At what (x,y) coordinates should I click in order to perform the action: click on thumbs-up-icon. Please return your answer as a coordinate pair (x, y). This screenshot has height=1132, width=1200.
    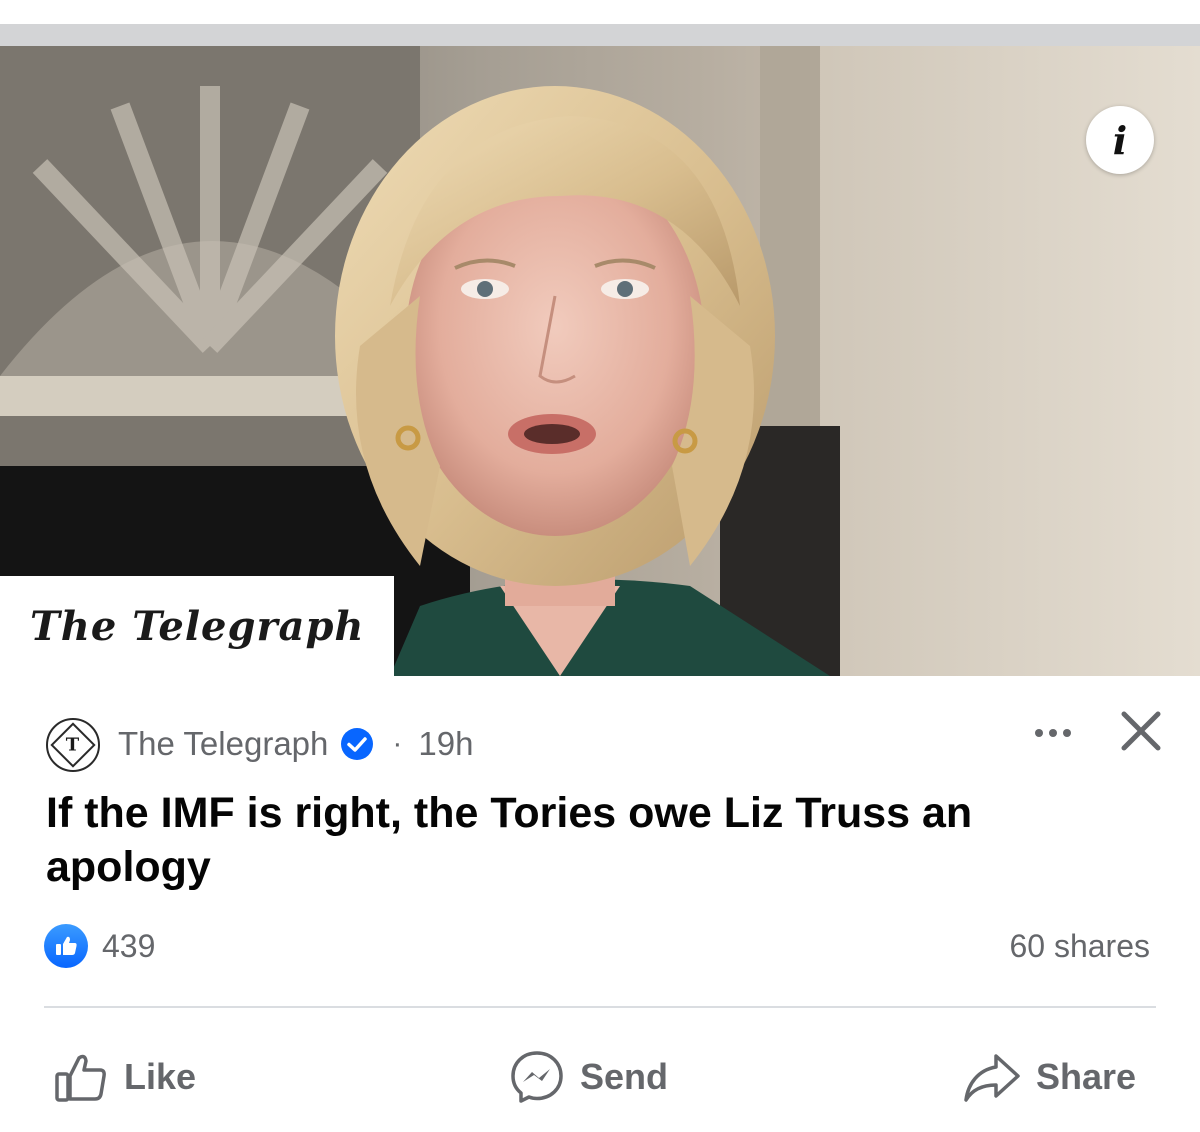
    Looking at the image, I should click on (80, 1078).